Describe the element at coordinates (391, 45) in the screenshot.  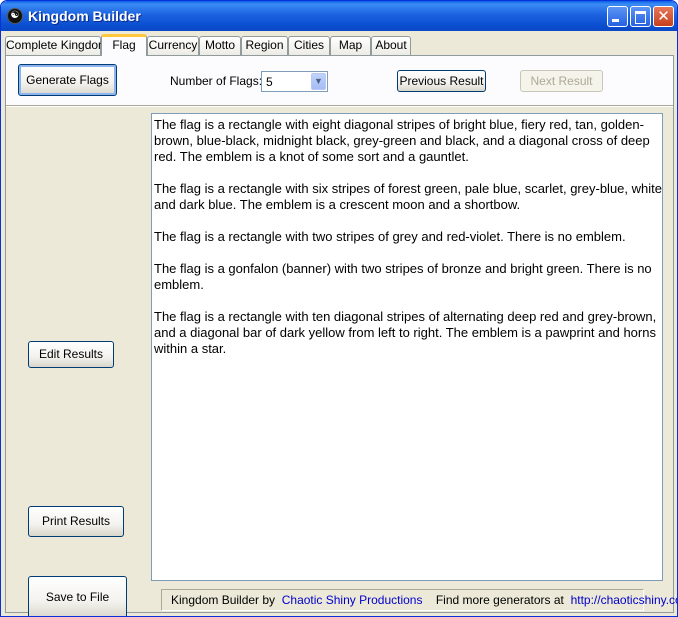
I see `tab-about: About` at that location.